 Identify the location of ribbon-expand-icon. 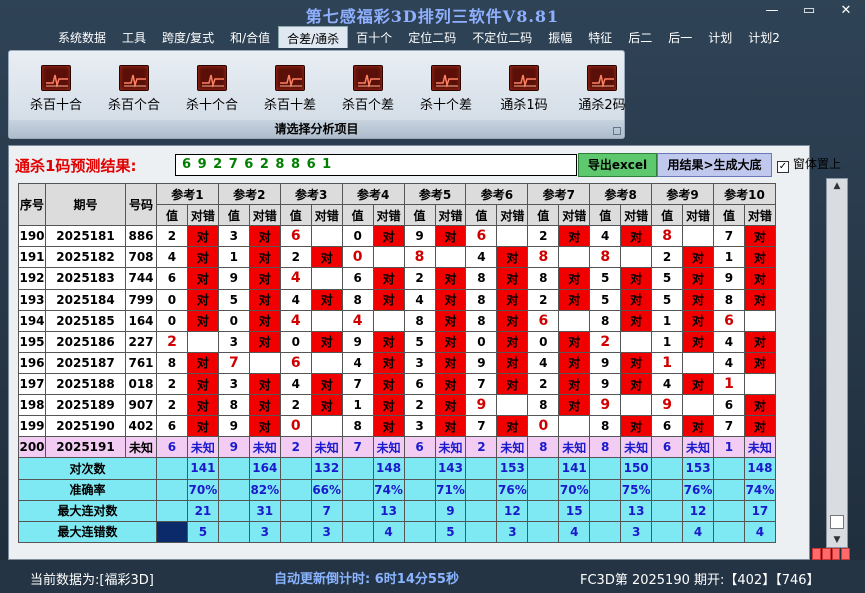
(617, 131).